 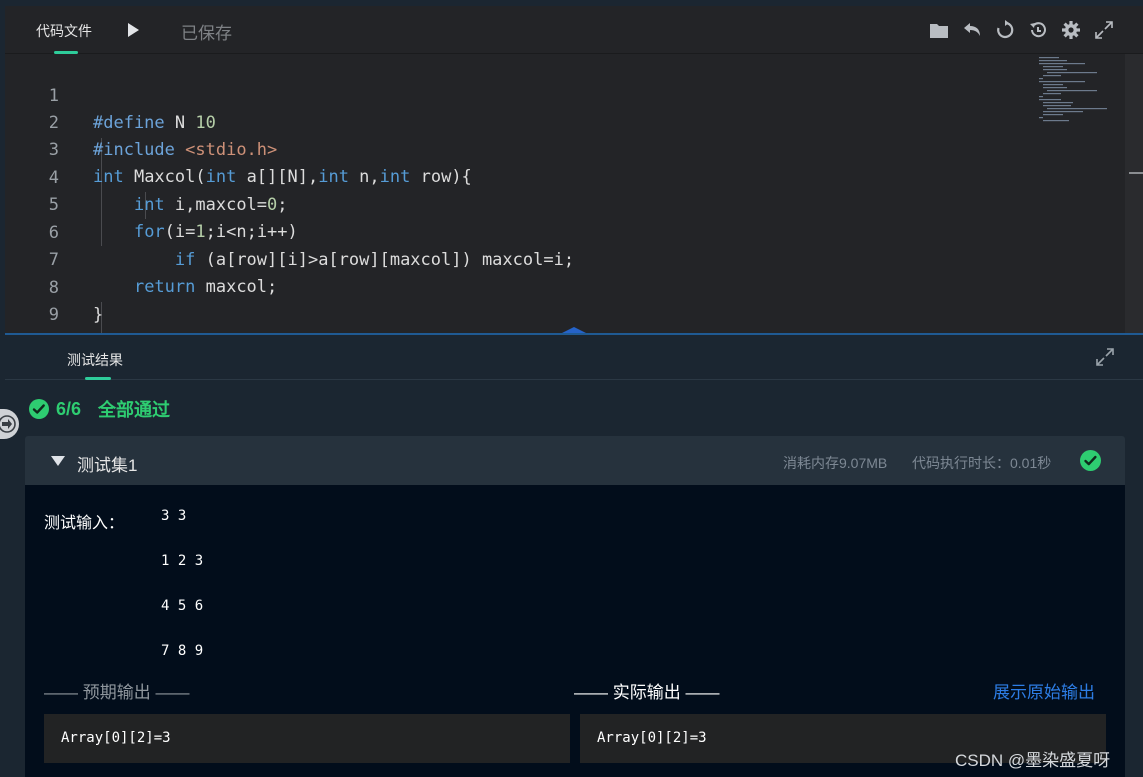 I want to click on tab-test-results: 测试结果, so click(x=95, y=360).